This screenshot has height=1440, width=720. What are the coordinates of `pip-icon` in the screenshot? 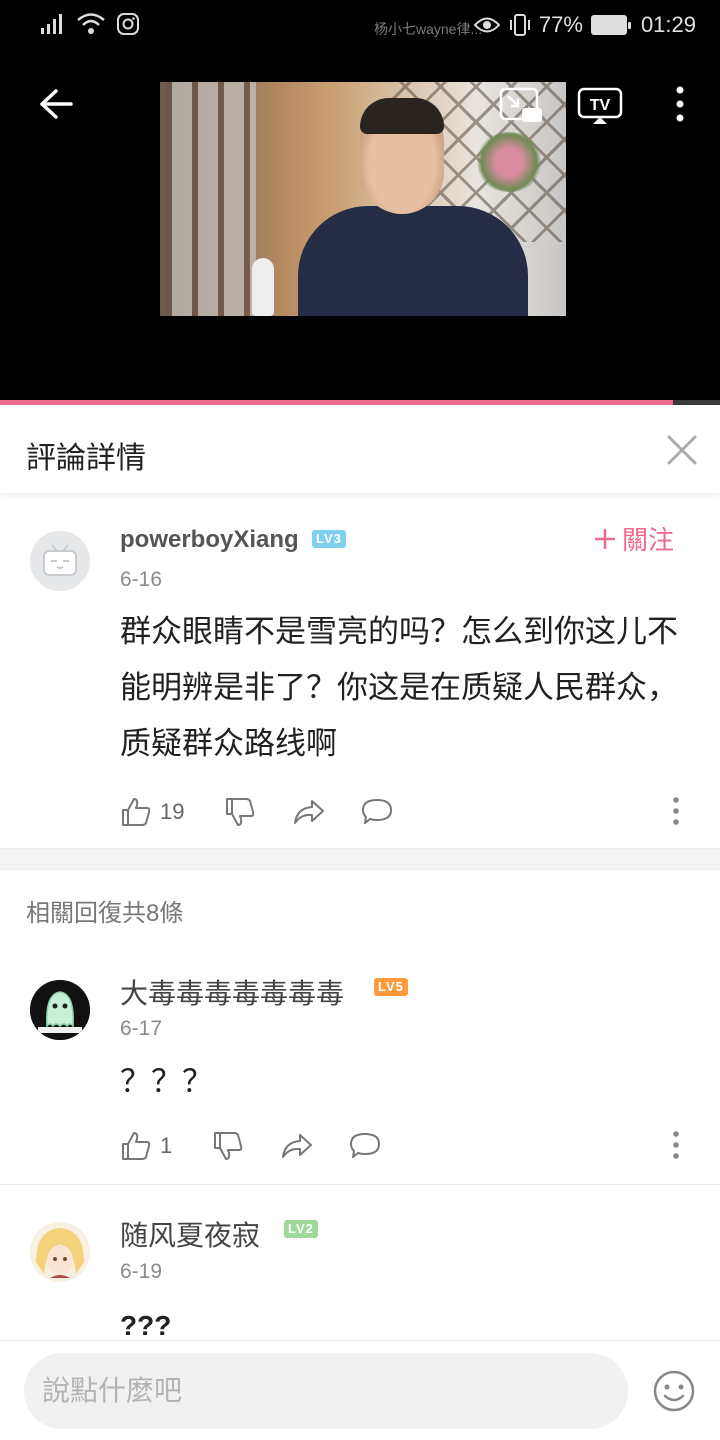 It's located at (520, 104).